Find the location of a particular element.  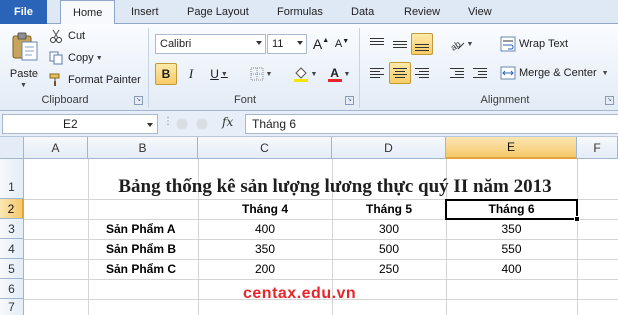

chevron-down-icon is located at coordinates (150, 125).